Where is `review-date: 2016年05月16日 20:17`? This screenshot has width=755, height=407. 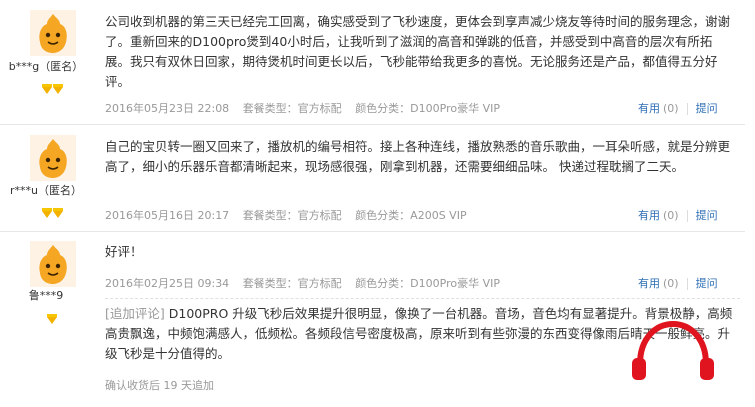 review-date: 2016年05月16日 20:17 is located at coordinates (167, 215).